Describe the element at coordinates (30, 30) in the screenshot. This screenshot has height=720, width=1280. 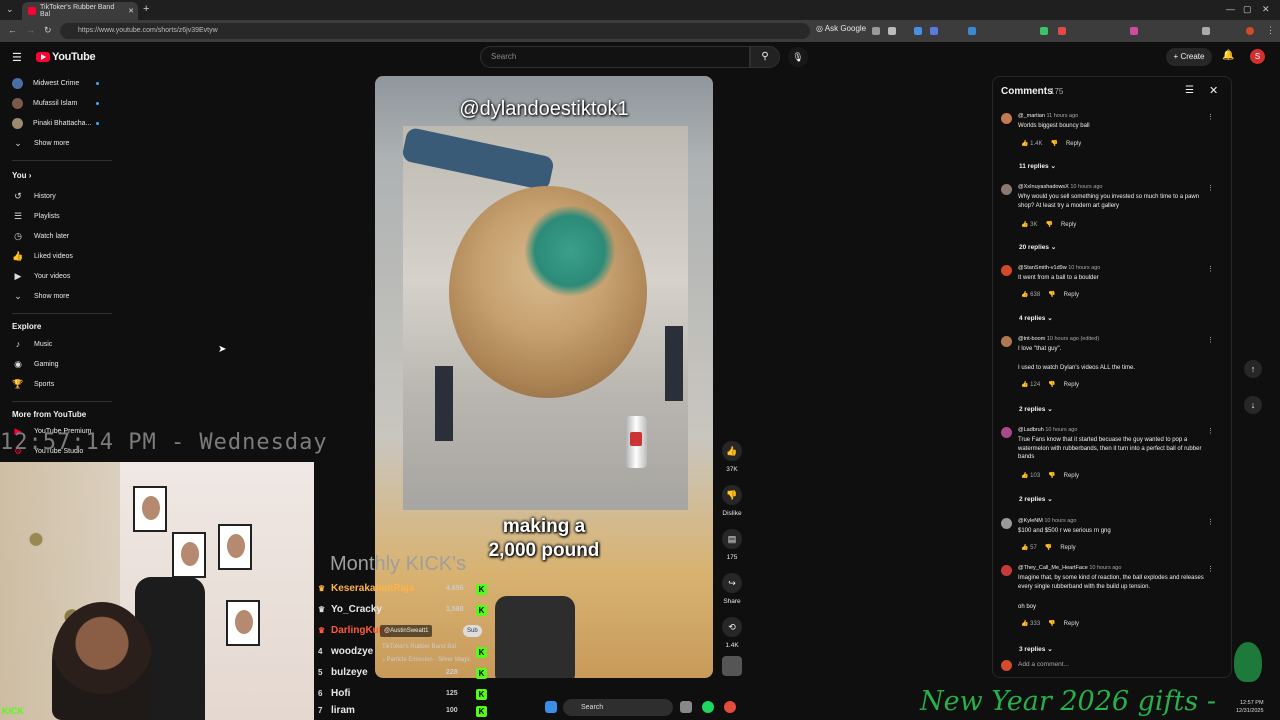
I see `forward-icon: →` at that location.